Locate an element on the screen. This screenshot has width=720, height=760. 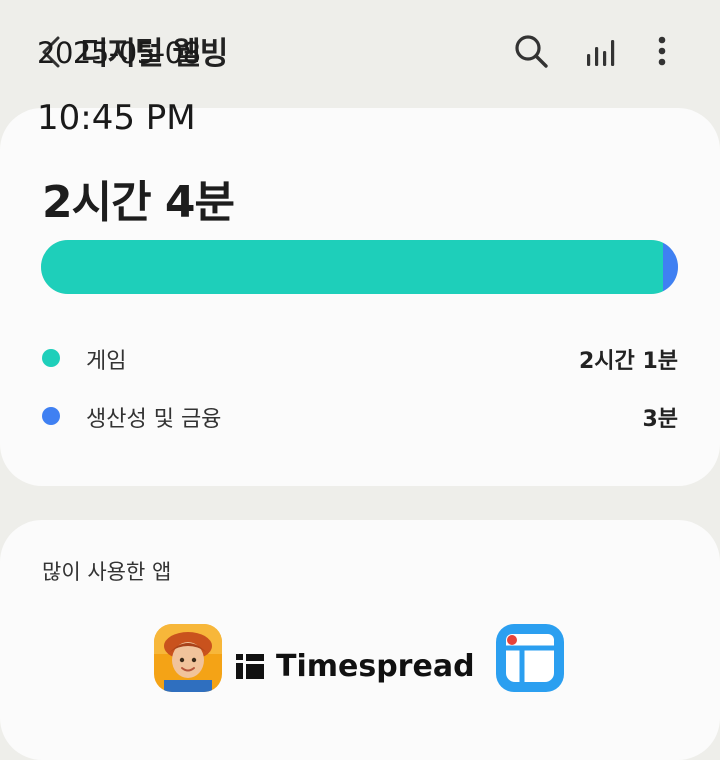
status-date: 2025-05-08 is located at coordinates (119, 53).